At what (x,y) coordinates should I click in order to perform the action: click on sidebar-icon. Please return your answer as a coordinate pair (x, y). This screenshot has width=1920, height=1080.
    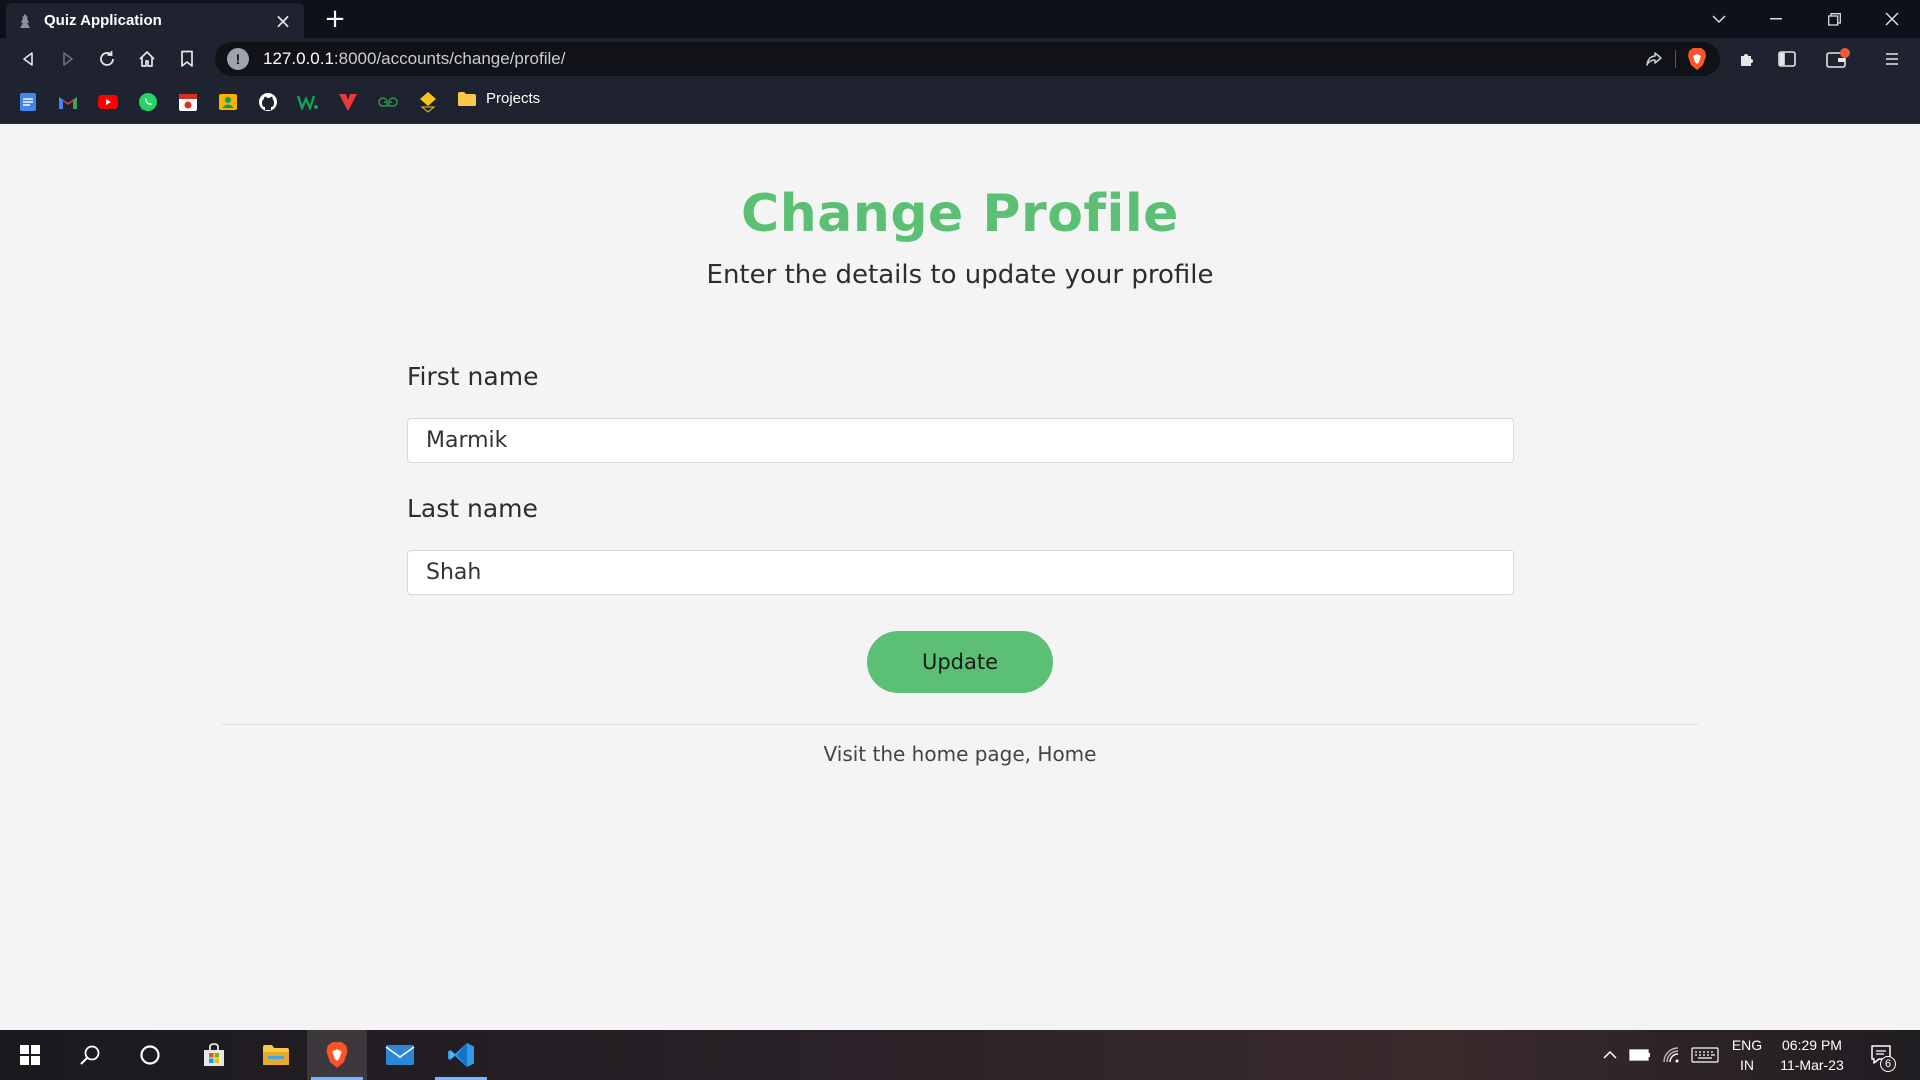
    Looking at the image, I should click on (1787, 59).